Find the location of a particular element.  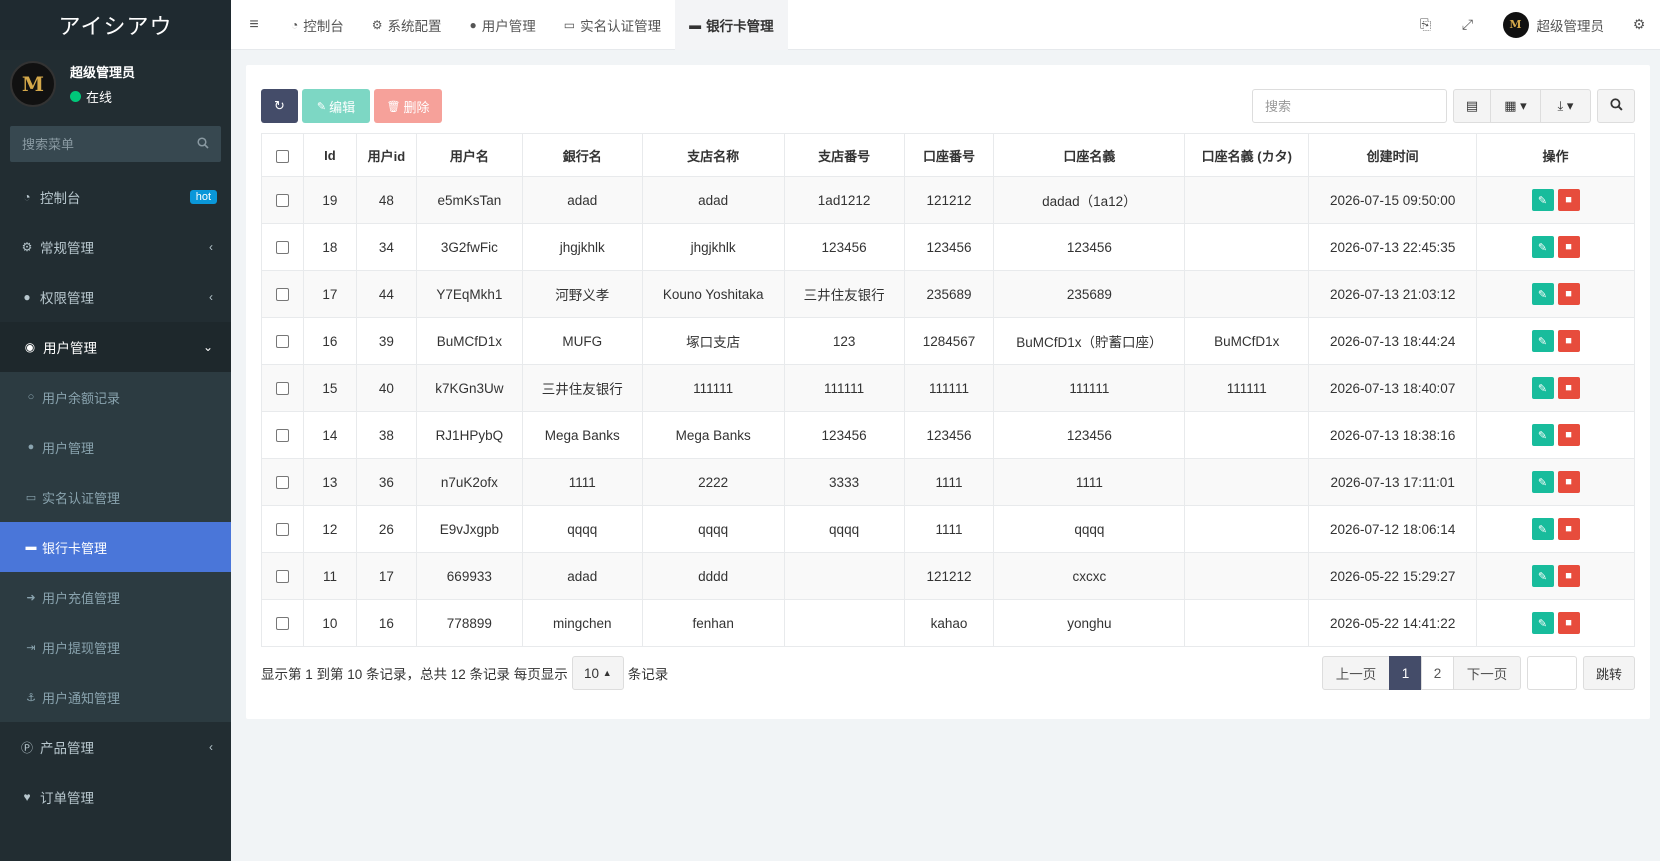

next-page-button: 下一页 is located at coordinates (1487, 673).